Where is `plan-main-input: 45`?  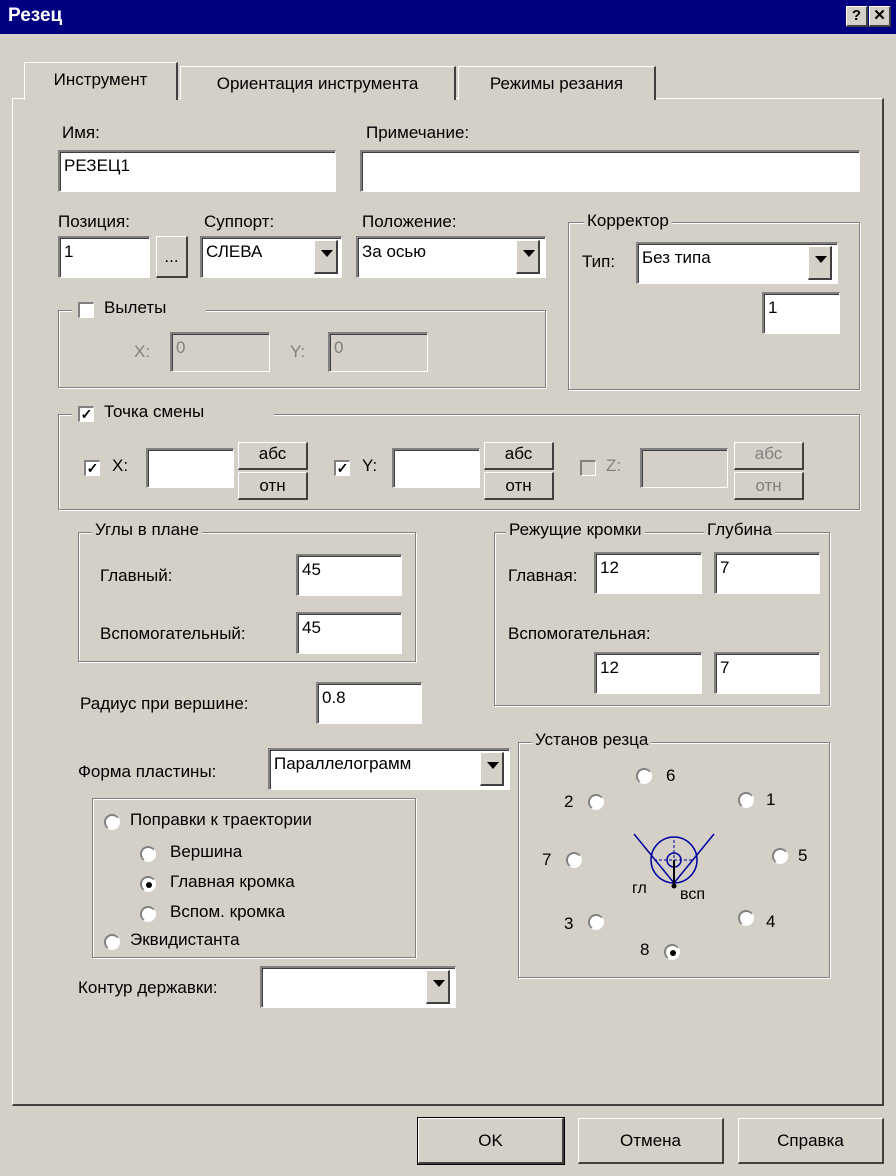
plan-main-input: 45 is located at coordinates (349, 575).